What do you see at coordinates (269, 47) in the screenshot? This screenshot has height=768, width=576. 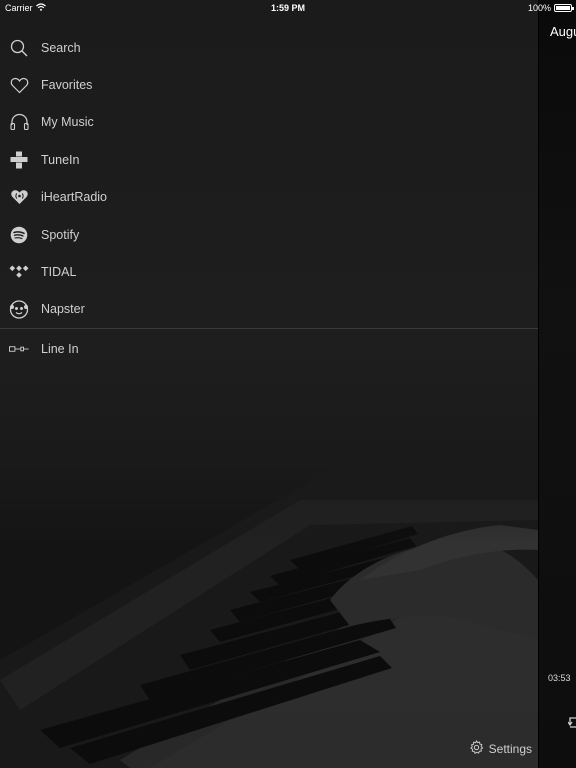 I see `menu-item-search: Search` at bounding box center [269, 47].